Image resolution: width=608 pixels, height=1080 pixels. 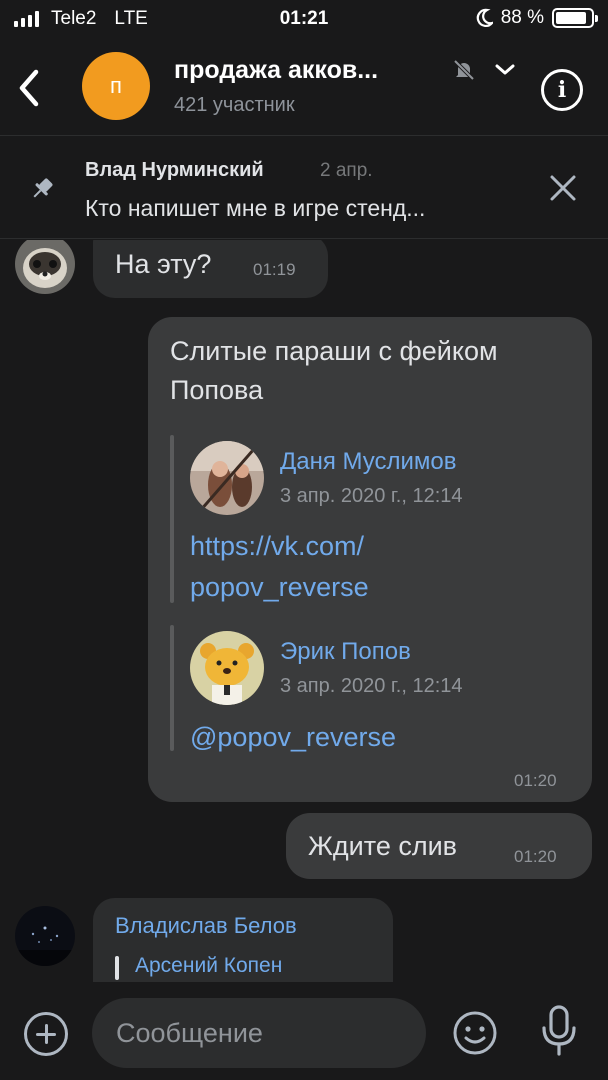 I want to click on message-input, so click(x=259, y=1033).